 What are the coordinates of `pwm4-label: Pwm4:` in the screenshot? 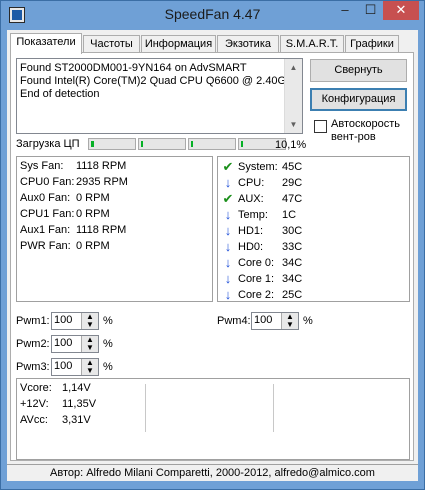 It's located at (234, 321).